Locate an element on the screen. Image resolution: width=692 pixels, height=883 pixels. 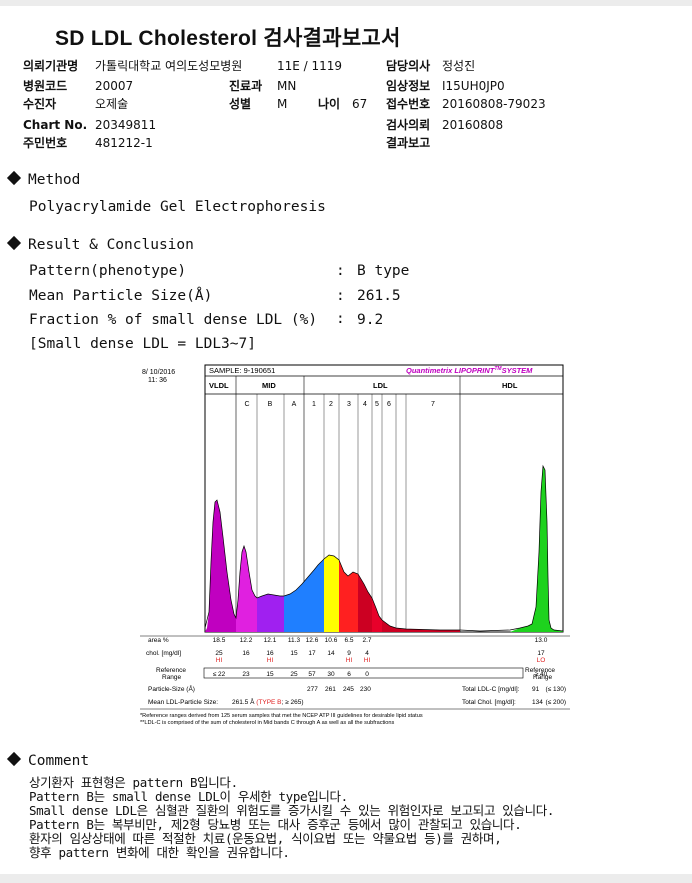
sd-ldl-note: [Small dense LDL = LDL3~7] is located at coordinates (142, 344).